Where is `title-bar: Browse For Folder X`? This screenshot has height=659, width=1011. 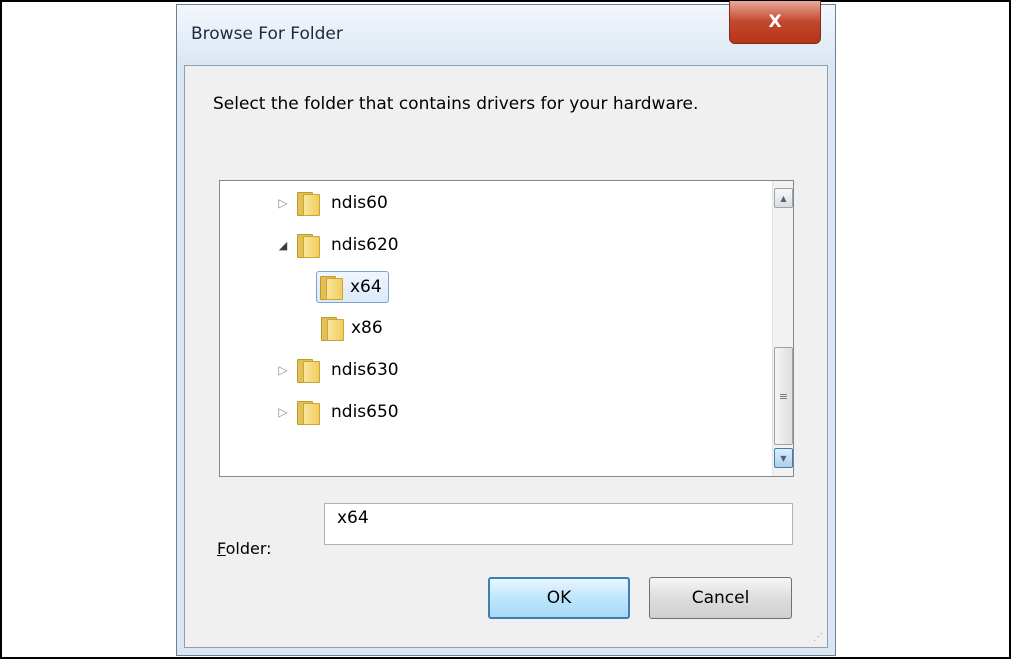 title-bar: Browse For Folder X is located at coordinates (506, 33).